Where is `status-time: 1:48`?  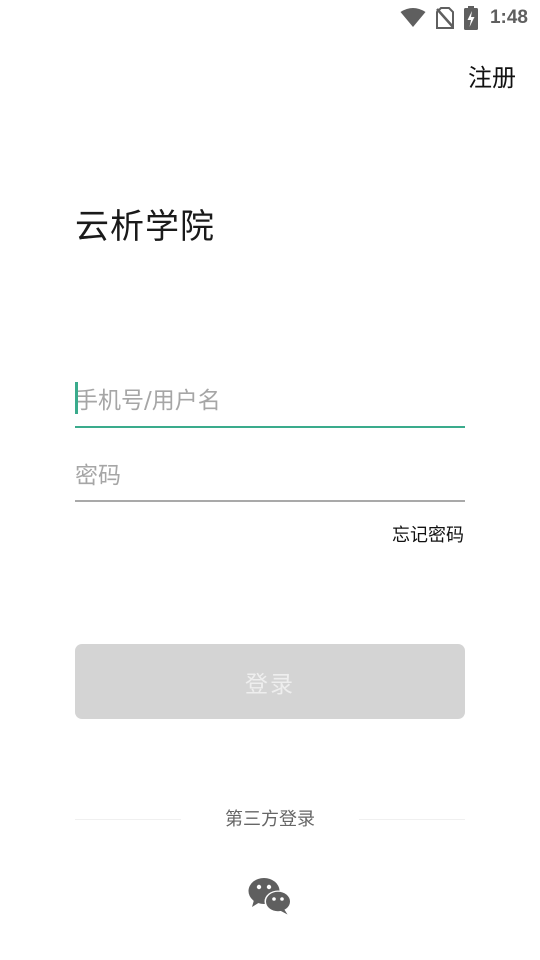 status-time: 1:48 is located at coordinates (508, 17).